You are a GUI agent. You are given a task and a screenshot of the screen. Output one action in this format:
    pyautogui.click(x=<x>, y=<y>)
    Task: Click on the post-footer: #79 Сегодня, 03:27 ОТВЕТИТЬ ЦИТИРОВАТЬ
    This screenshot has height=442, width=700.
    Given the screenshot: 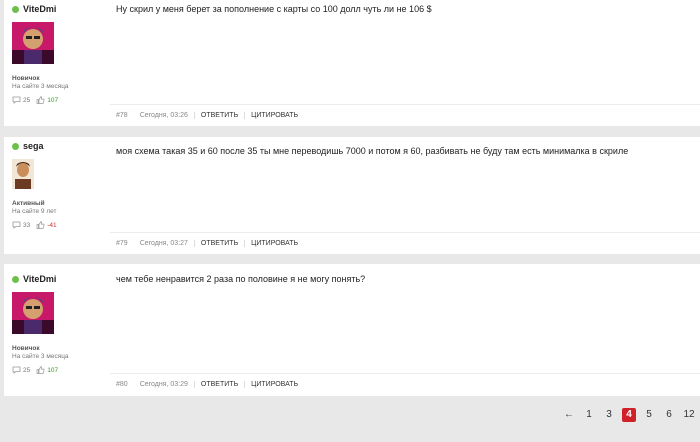 What is the action you would take?
    pyautogui.click(x=405, y=243)
    